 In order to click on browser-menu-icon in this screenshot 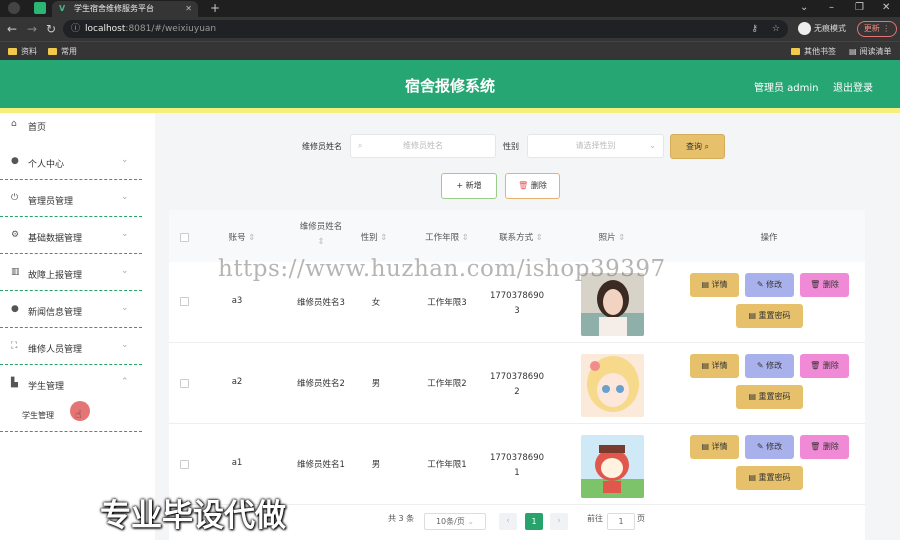, I will do `click(14, 8)`.